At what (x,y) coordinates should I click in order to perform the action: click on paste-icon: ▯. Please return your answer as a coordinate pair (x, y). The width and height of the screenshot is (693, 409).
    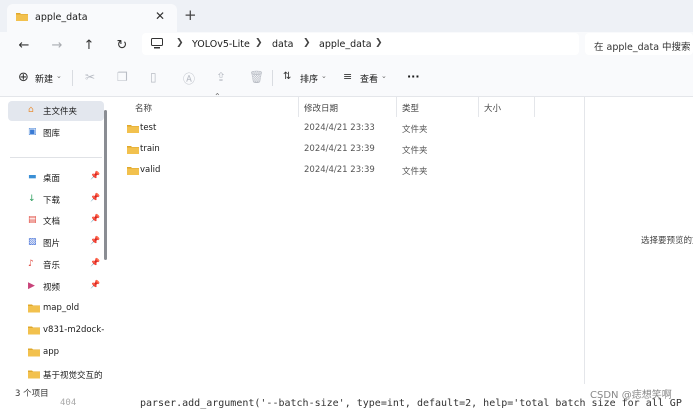
    Looking at the image, I should click on (153, 77).